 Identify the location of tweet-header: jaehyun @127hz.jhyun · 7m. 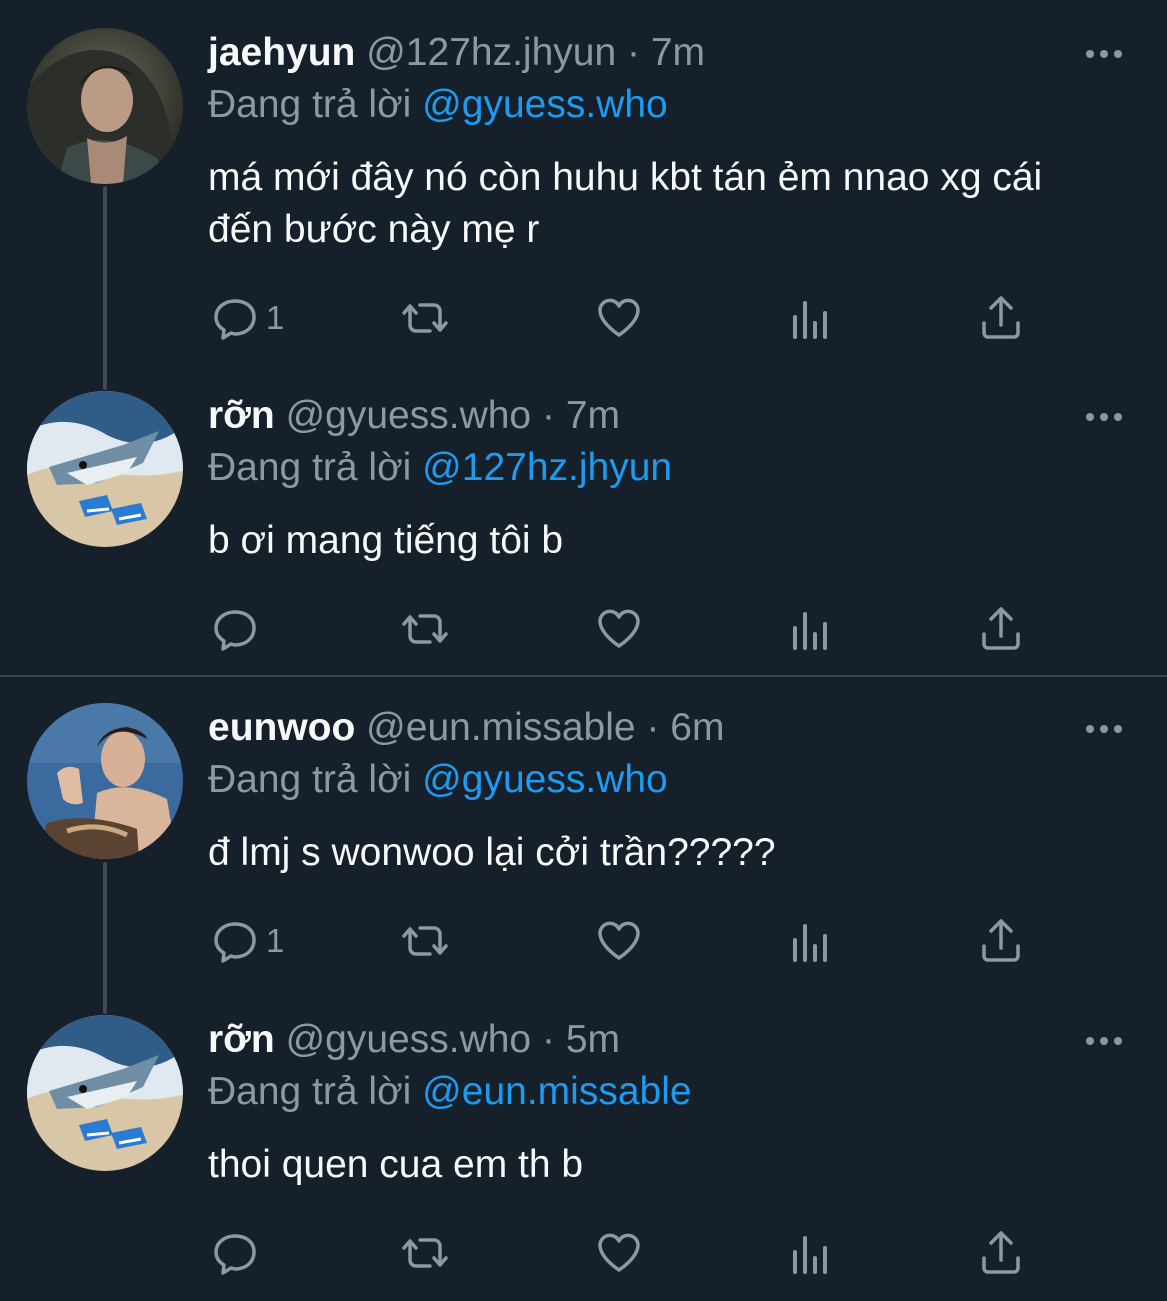
(456, 53).